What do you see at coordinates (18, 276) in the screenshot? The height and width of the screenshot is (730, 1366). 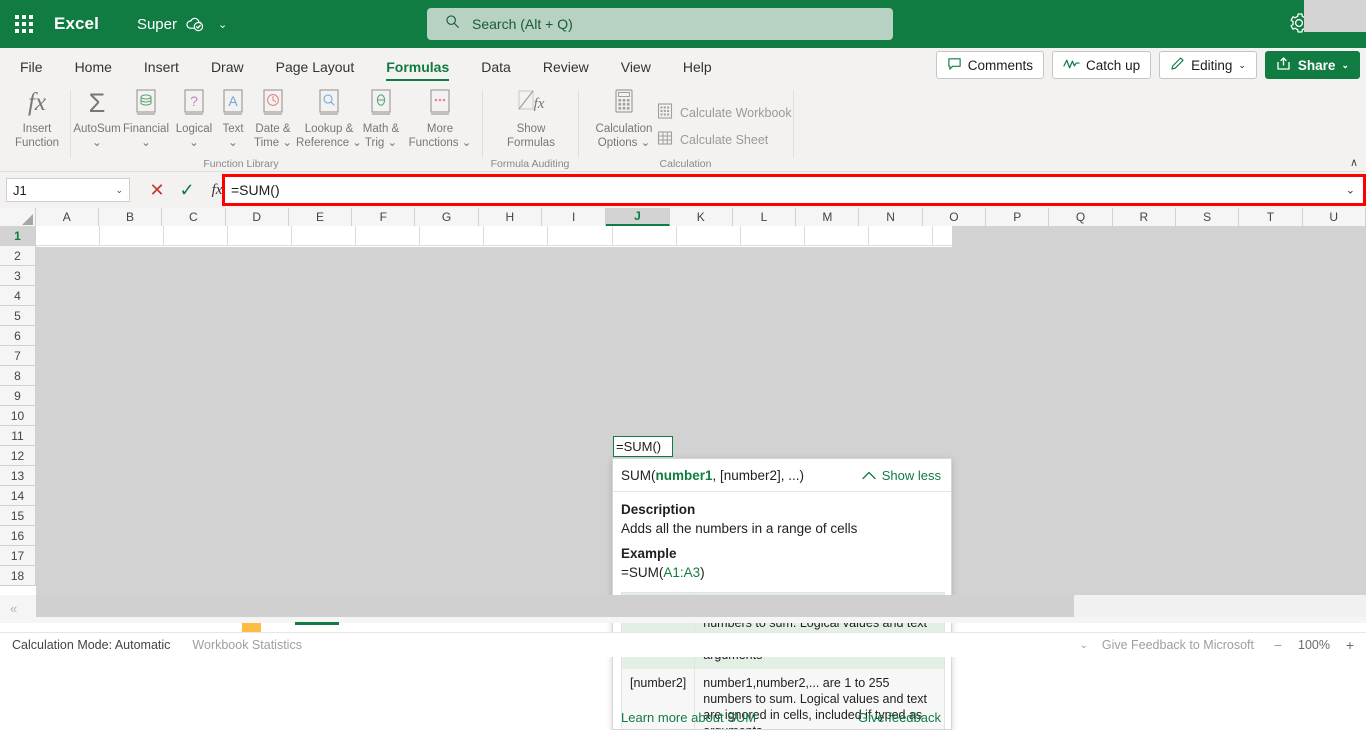 I see `row-header-3: 3` at bounding box center [18, 276].